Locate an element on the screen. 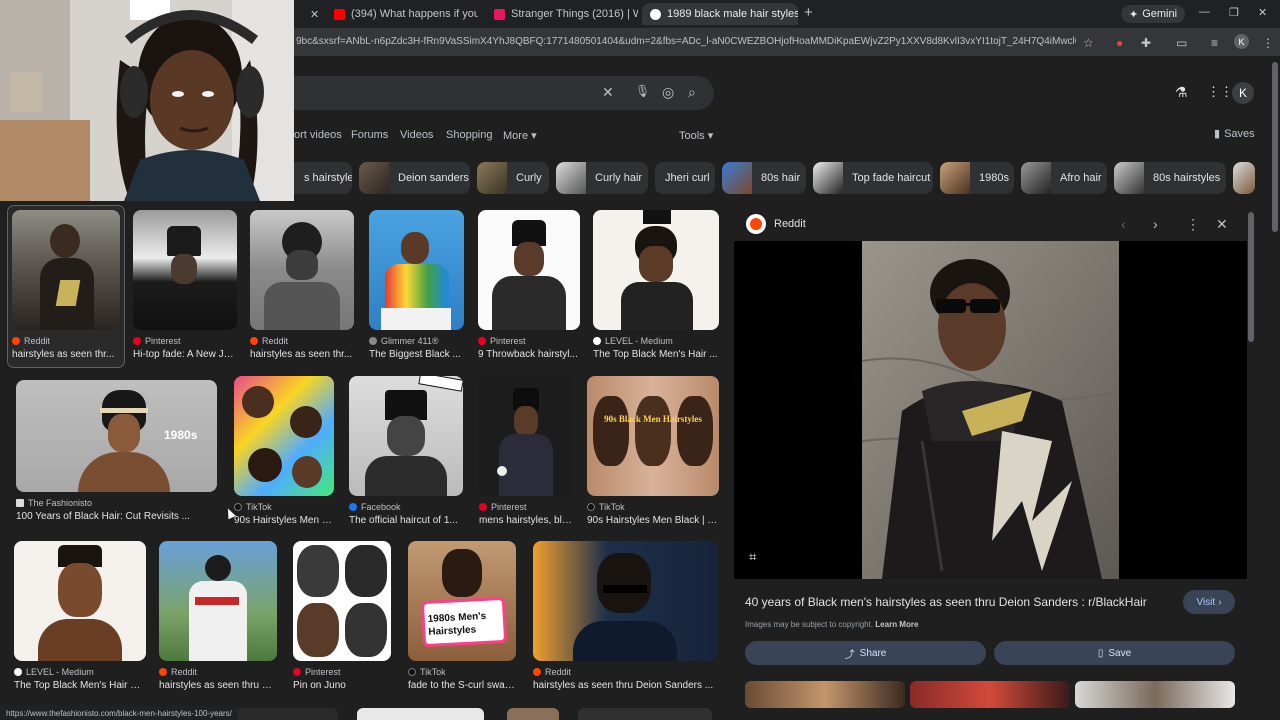  cast-icon: ▭ is located at coordinates (1181, 43).